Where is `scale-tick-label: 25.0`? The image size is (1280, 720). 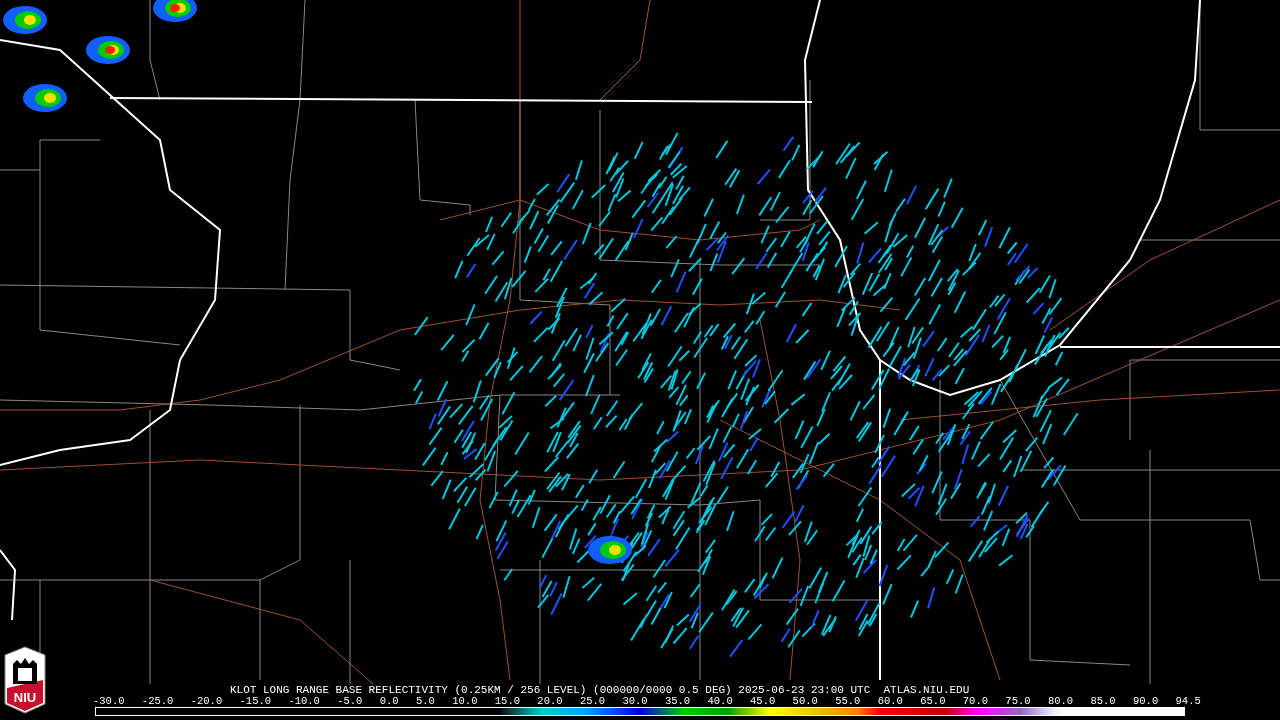 scale-tick-label: 25.0 is located at coordinates (592, 701).